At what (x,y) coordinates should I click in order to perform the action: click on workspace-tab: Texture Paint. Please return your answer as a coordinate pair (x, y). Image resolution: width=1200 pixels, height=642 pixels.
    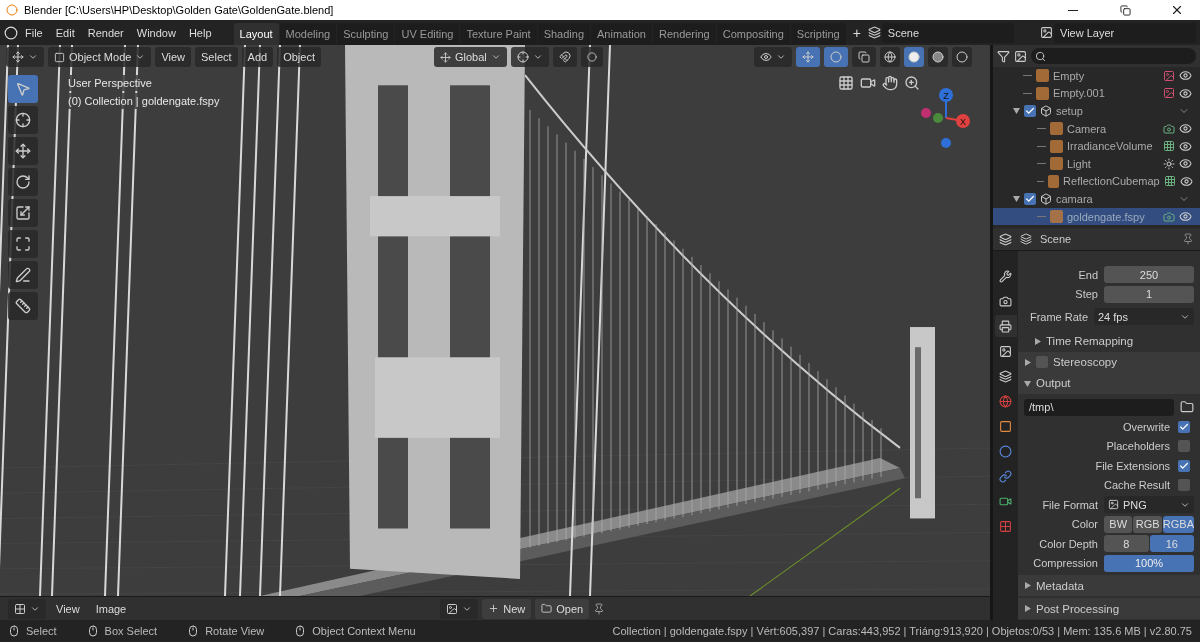
    Looking at the image, I should click on (498, 34).